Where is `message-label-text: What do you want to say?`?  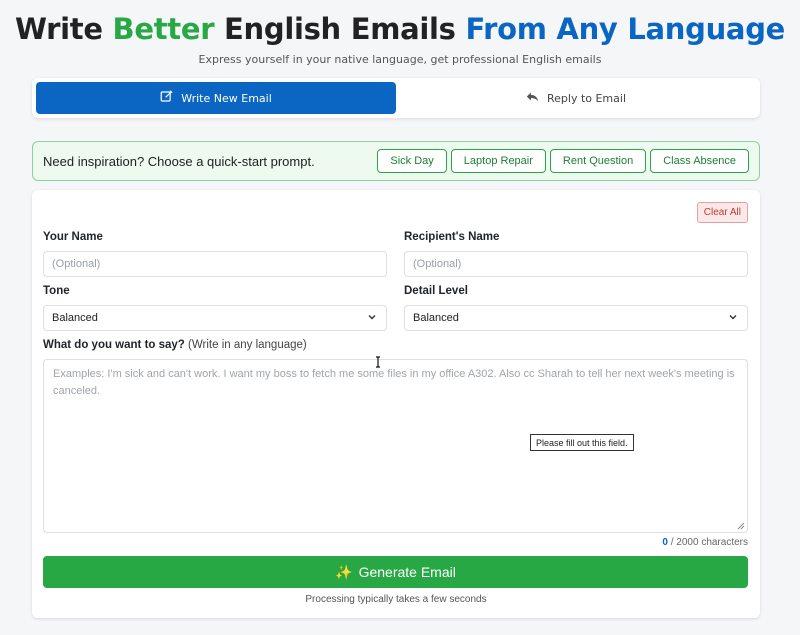 message-label-text: What do you want to say? is located at coordinates (114, 345).